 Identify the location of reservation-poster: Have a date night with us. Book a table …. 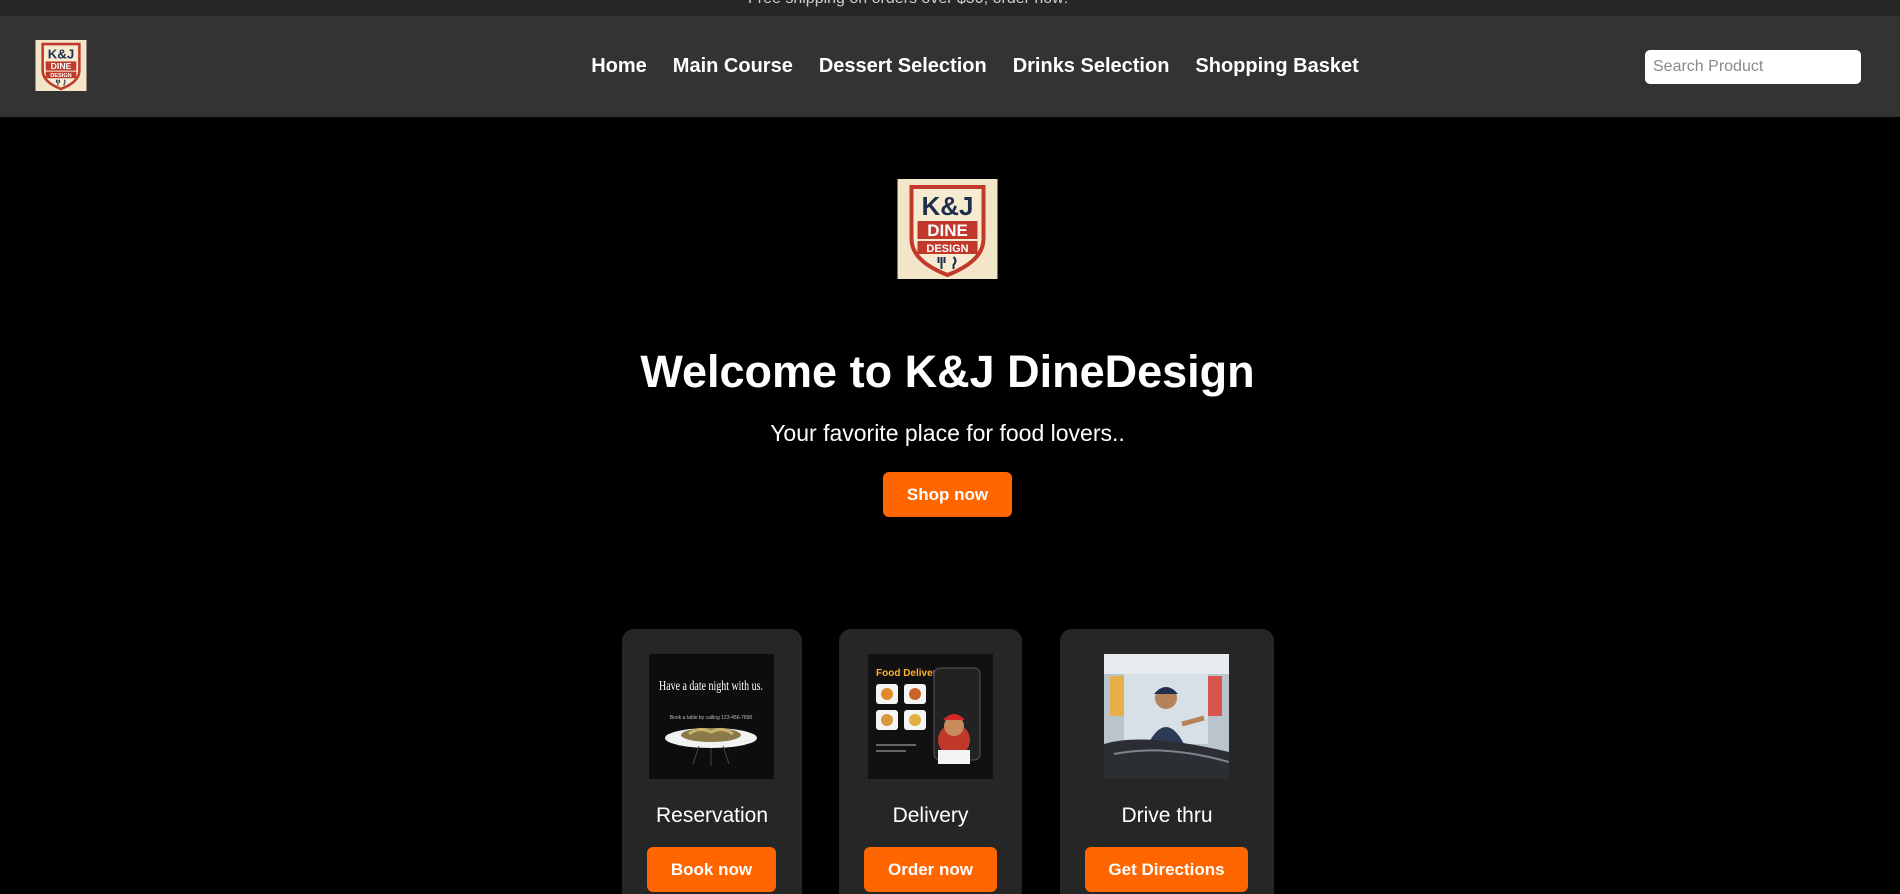
(711, 716).